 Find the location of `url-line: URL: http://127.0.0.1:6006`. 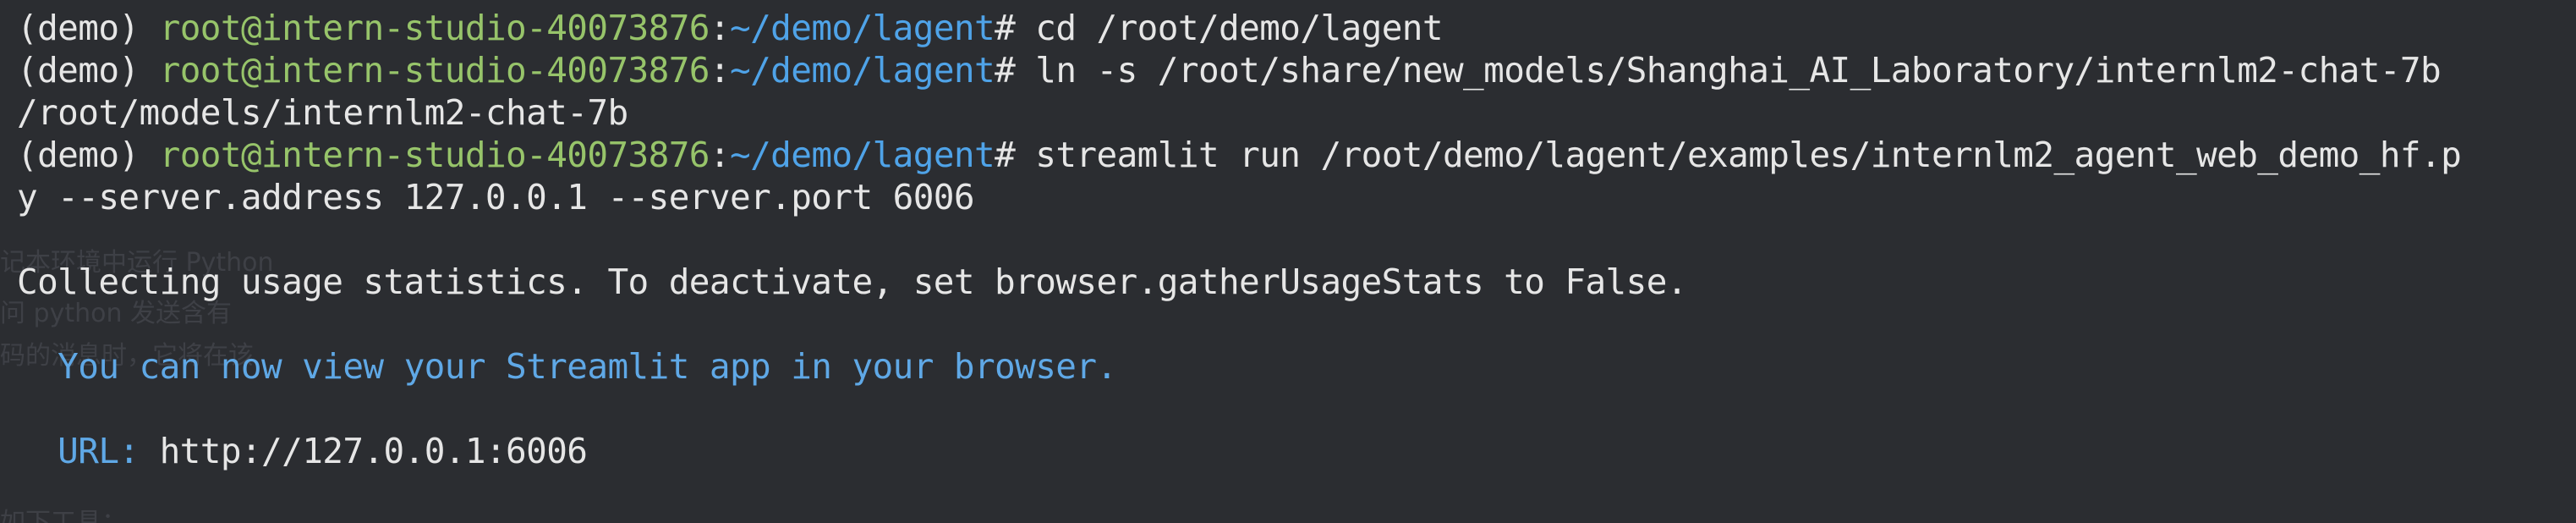

url-line: URL: http://127.0.0.1:6006 is located at coordinates (1292, 451).